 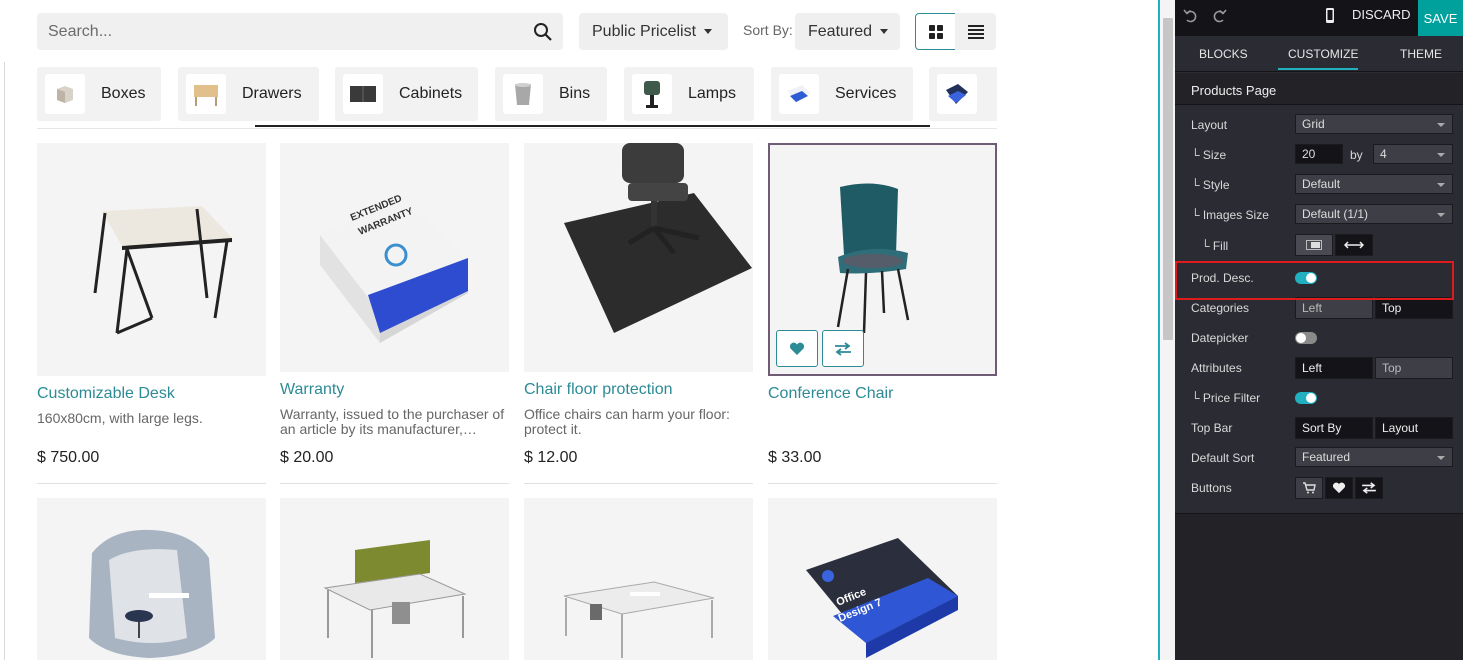 I want to click on categories-top-option: Top, so click(x=1414, y=308).